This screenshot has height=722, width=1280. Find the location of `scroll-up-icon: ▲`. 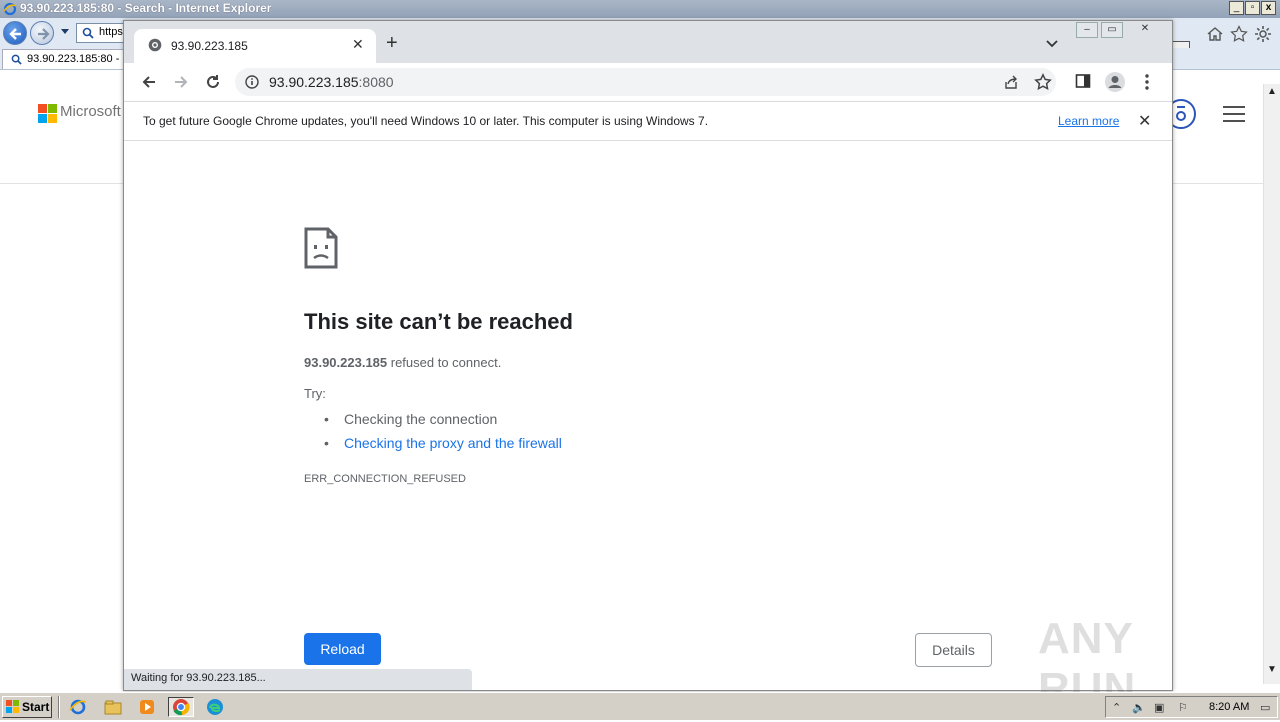

scroll-up-icon: ▲ is located at coordinates (1272, 91).